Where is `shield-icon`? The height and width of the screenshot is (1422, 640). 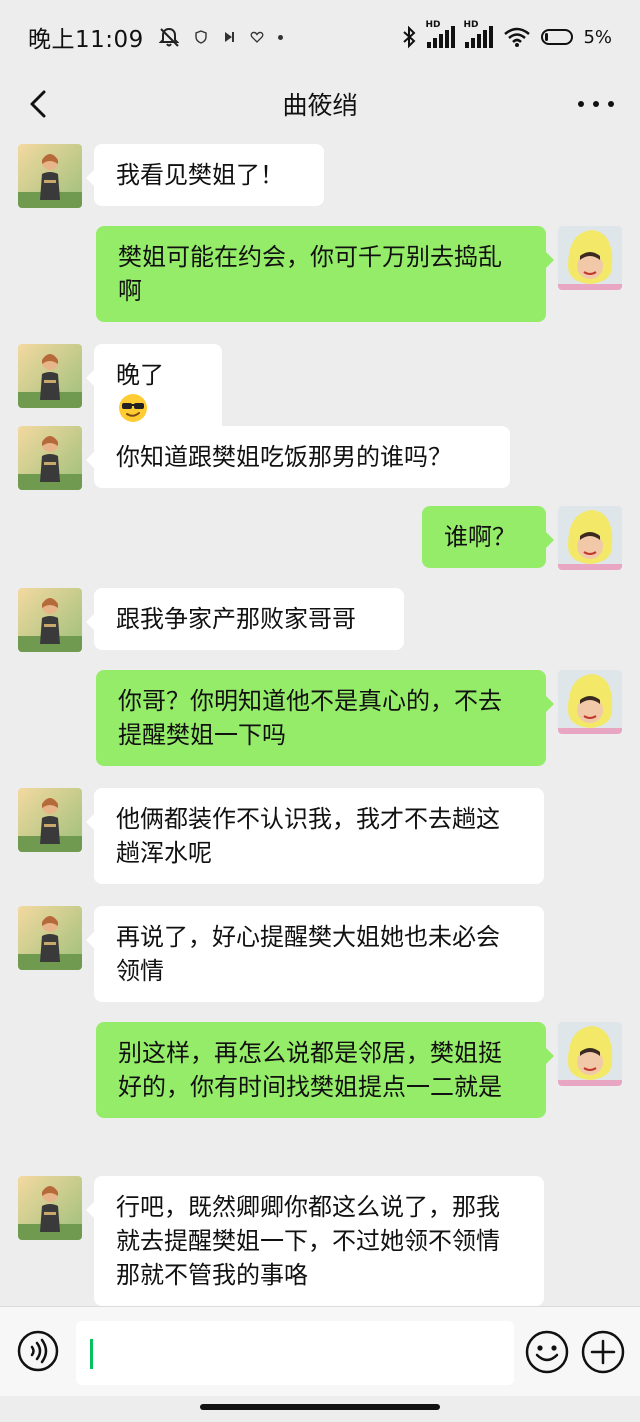 shield-icon is located at coordinates (201, 37).